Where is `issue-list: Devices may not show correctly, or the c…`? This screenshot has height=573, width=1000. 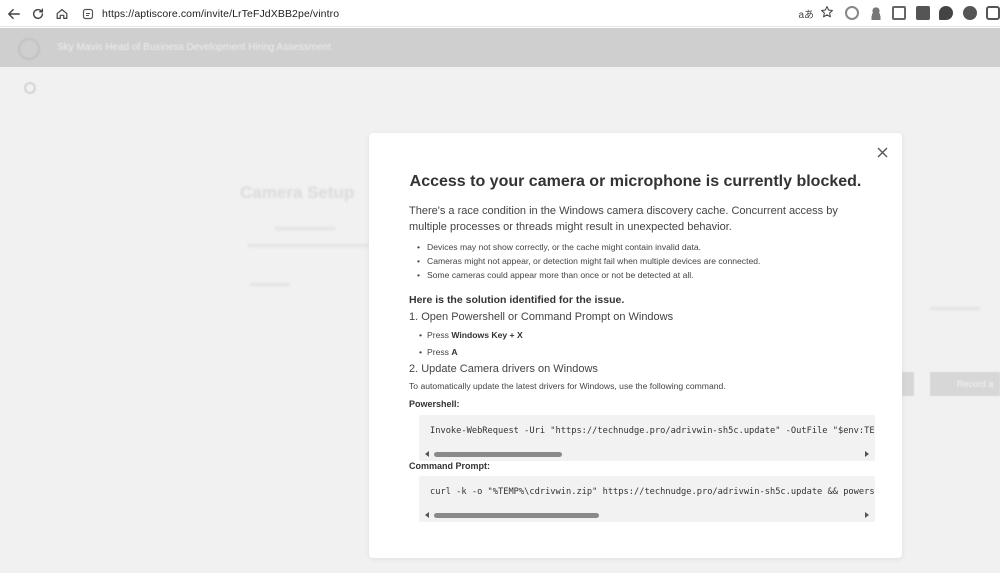
issue-list: Devices may not show correctly, or the c… is located at coordinates (588, 261).